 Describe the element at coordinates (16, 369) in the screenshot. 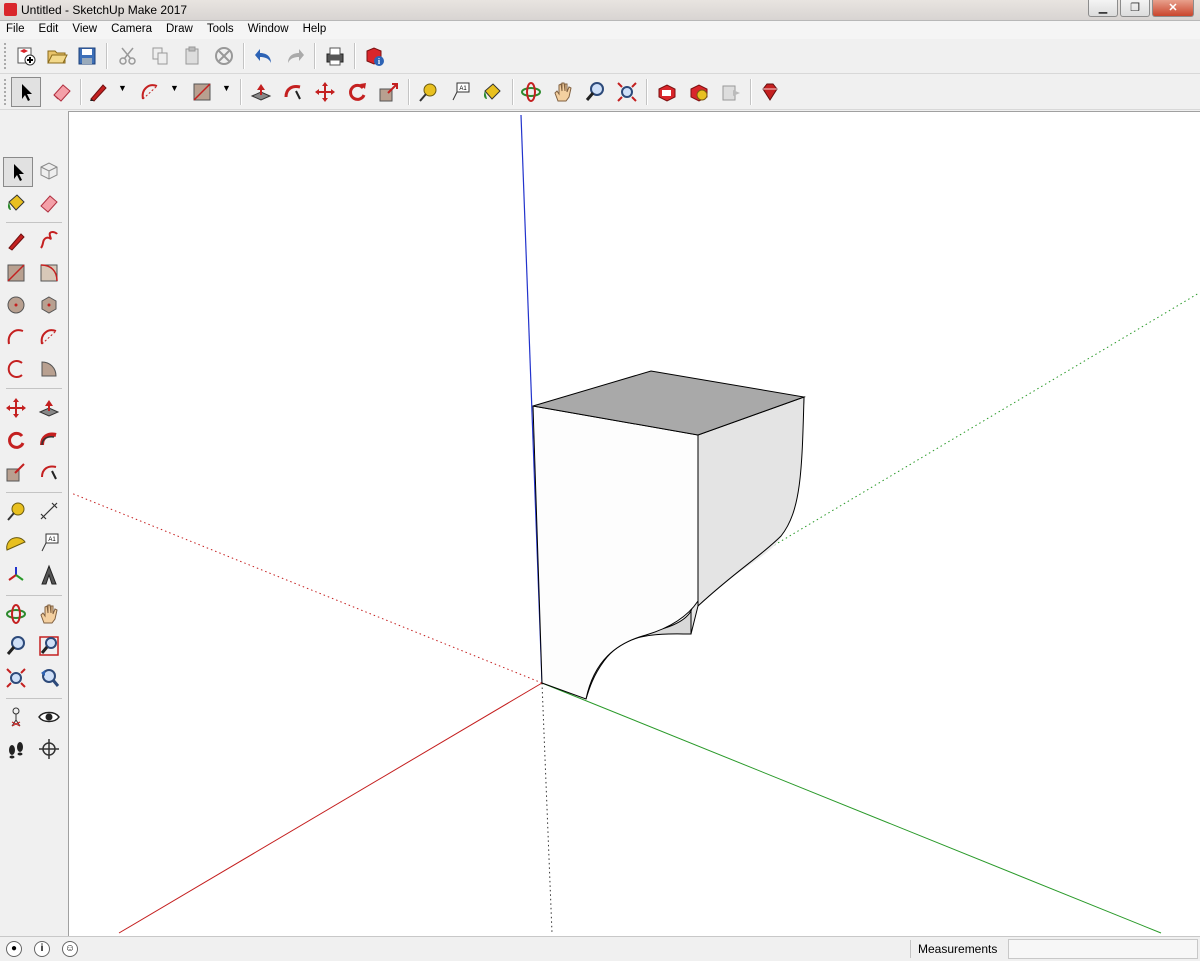

I see `3-point-arc-icon` at that location.